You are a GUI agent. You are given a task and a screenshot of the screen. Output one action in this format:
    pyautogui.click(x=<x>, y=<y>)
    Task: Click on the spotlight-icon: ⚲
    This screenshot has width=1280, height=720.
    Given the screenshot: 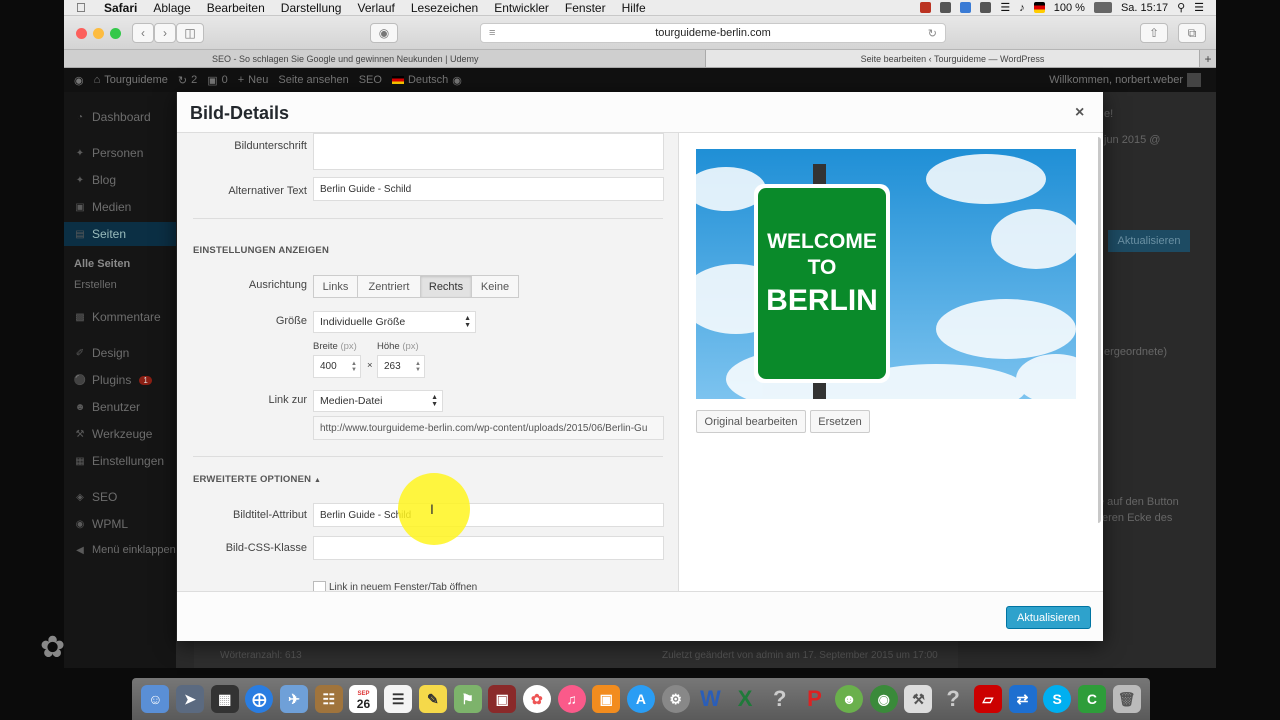 What is the action you would take?
    pyautogui.click(x=1181, y=7)
    